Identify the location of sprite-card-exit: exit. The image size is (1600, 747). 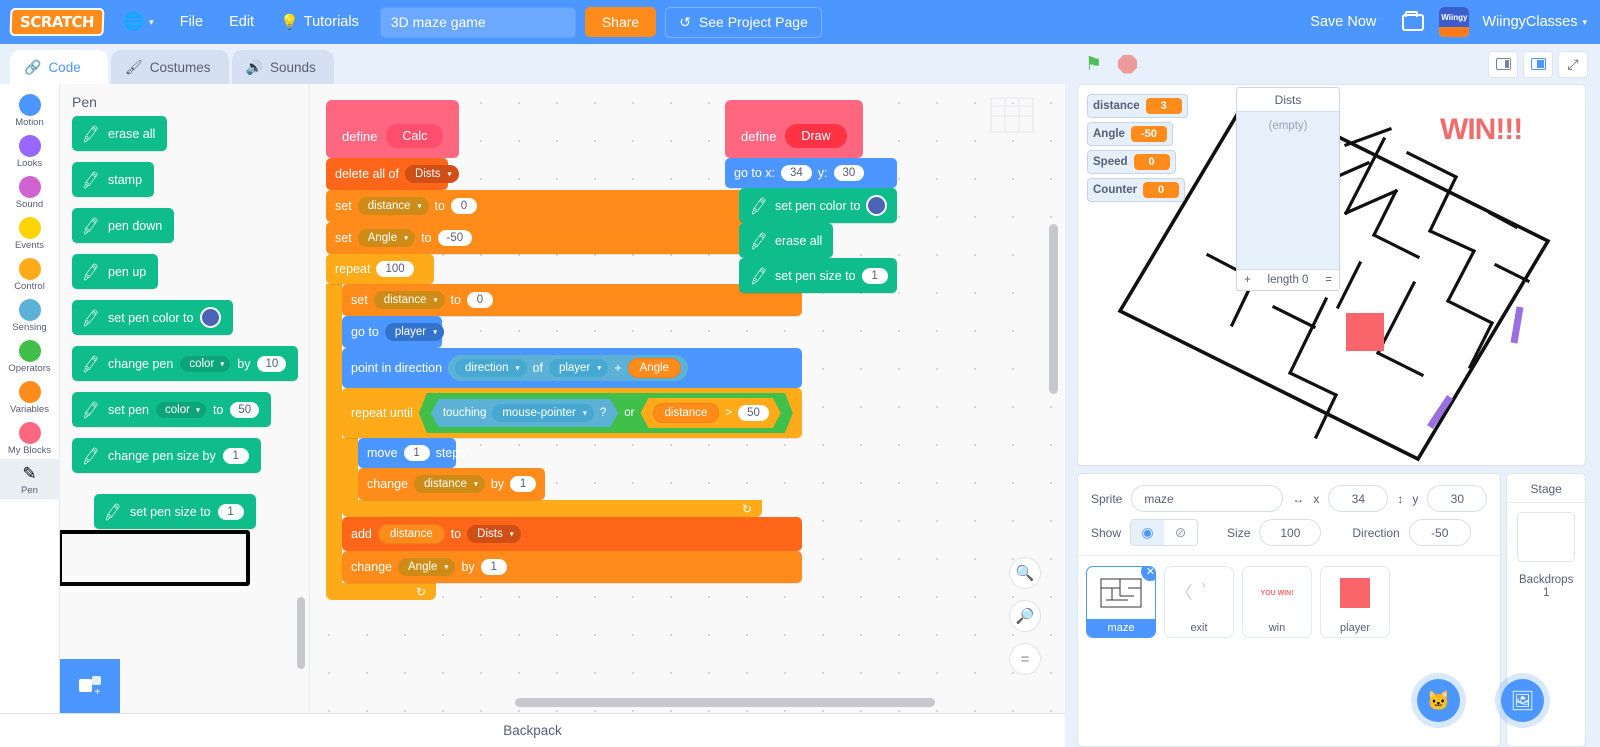
(1199, 602).